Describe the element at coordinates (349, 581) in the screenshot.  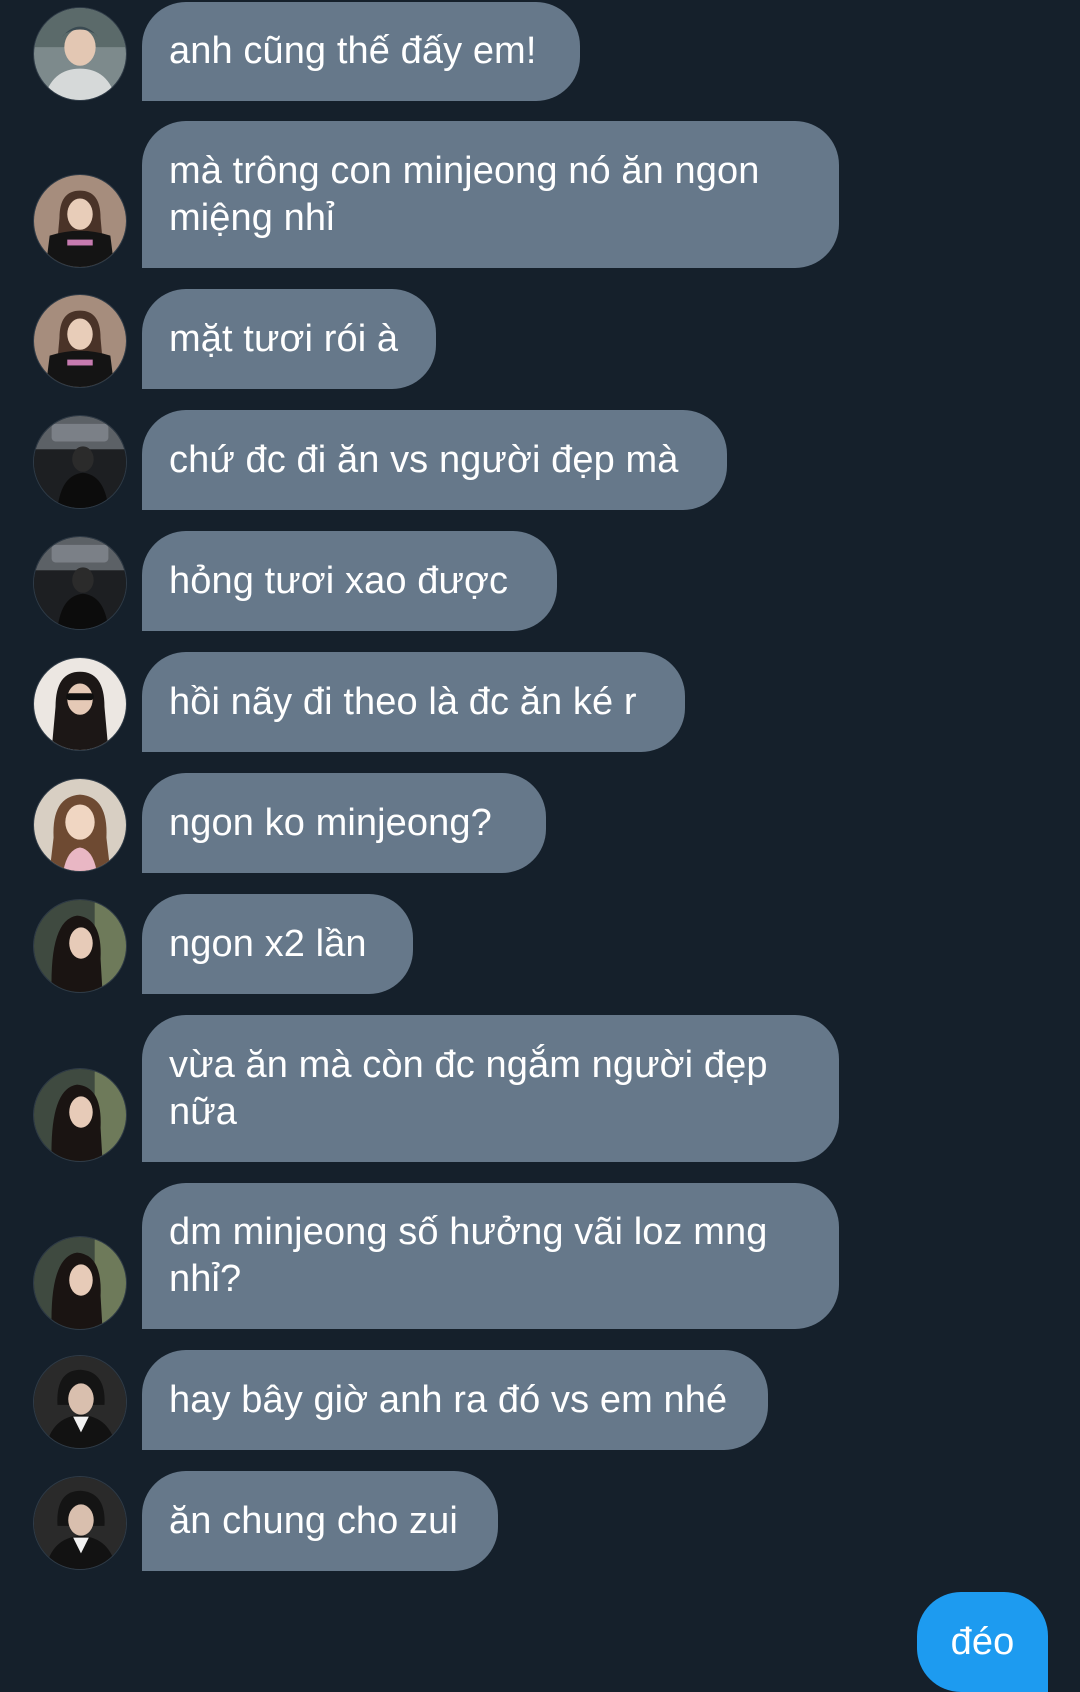
I see `message-bubble: hỏng tươi xao được` at that location.